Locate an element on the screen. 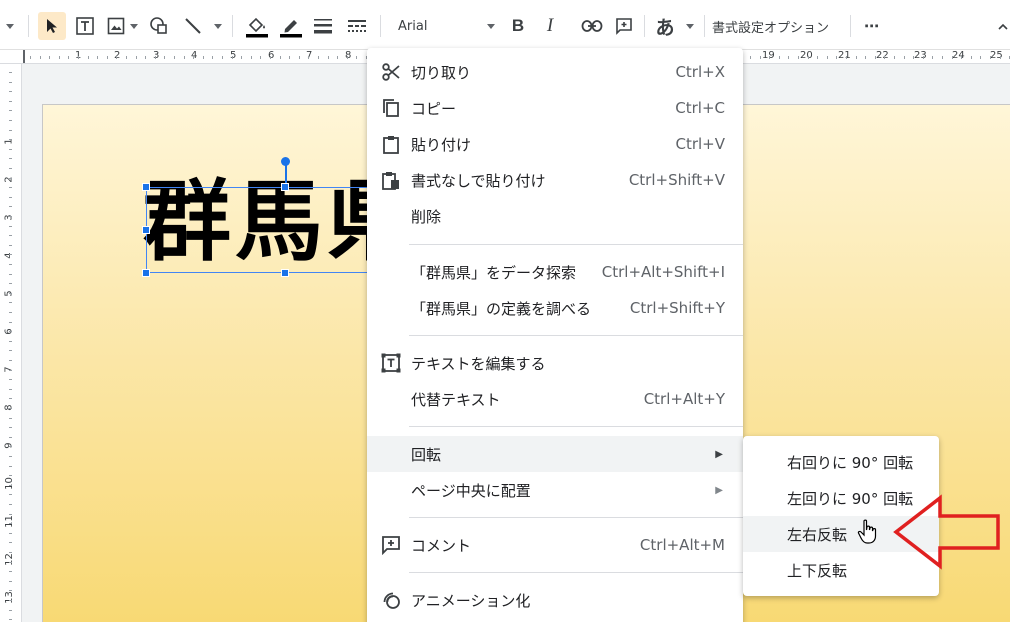 This screenshot has width=1010, height=622. menu-item-rotate: 回転 ▶ is located at coordinates (555, 454).